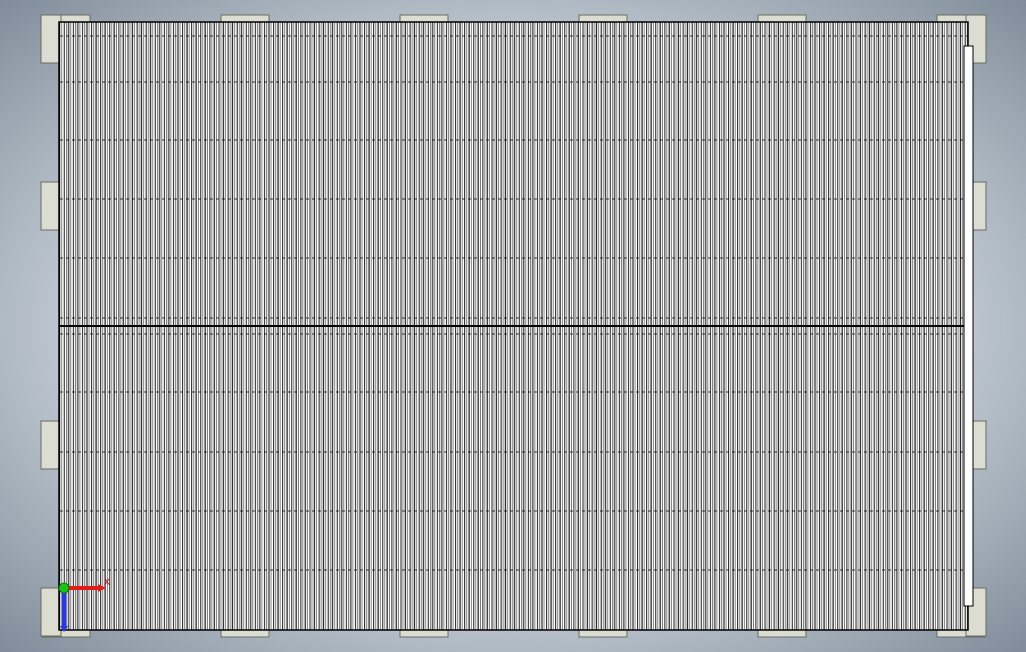  What do you see at coordinates (64, 588) in the screenshot?
I see `y-axis-point-icon` at bounding box center [64, 588].